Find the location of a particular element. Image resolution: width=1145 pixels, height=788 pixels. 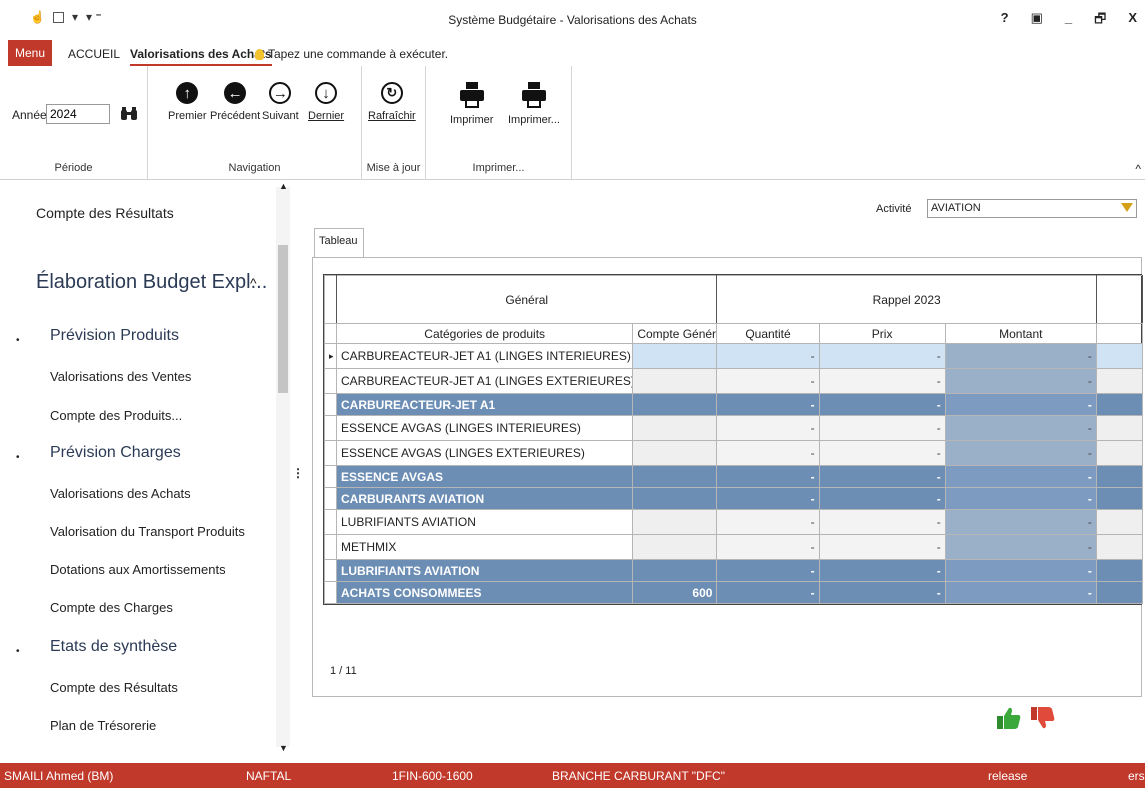

maximize-button: 🗗 is located at coordinates (1100, 21).